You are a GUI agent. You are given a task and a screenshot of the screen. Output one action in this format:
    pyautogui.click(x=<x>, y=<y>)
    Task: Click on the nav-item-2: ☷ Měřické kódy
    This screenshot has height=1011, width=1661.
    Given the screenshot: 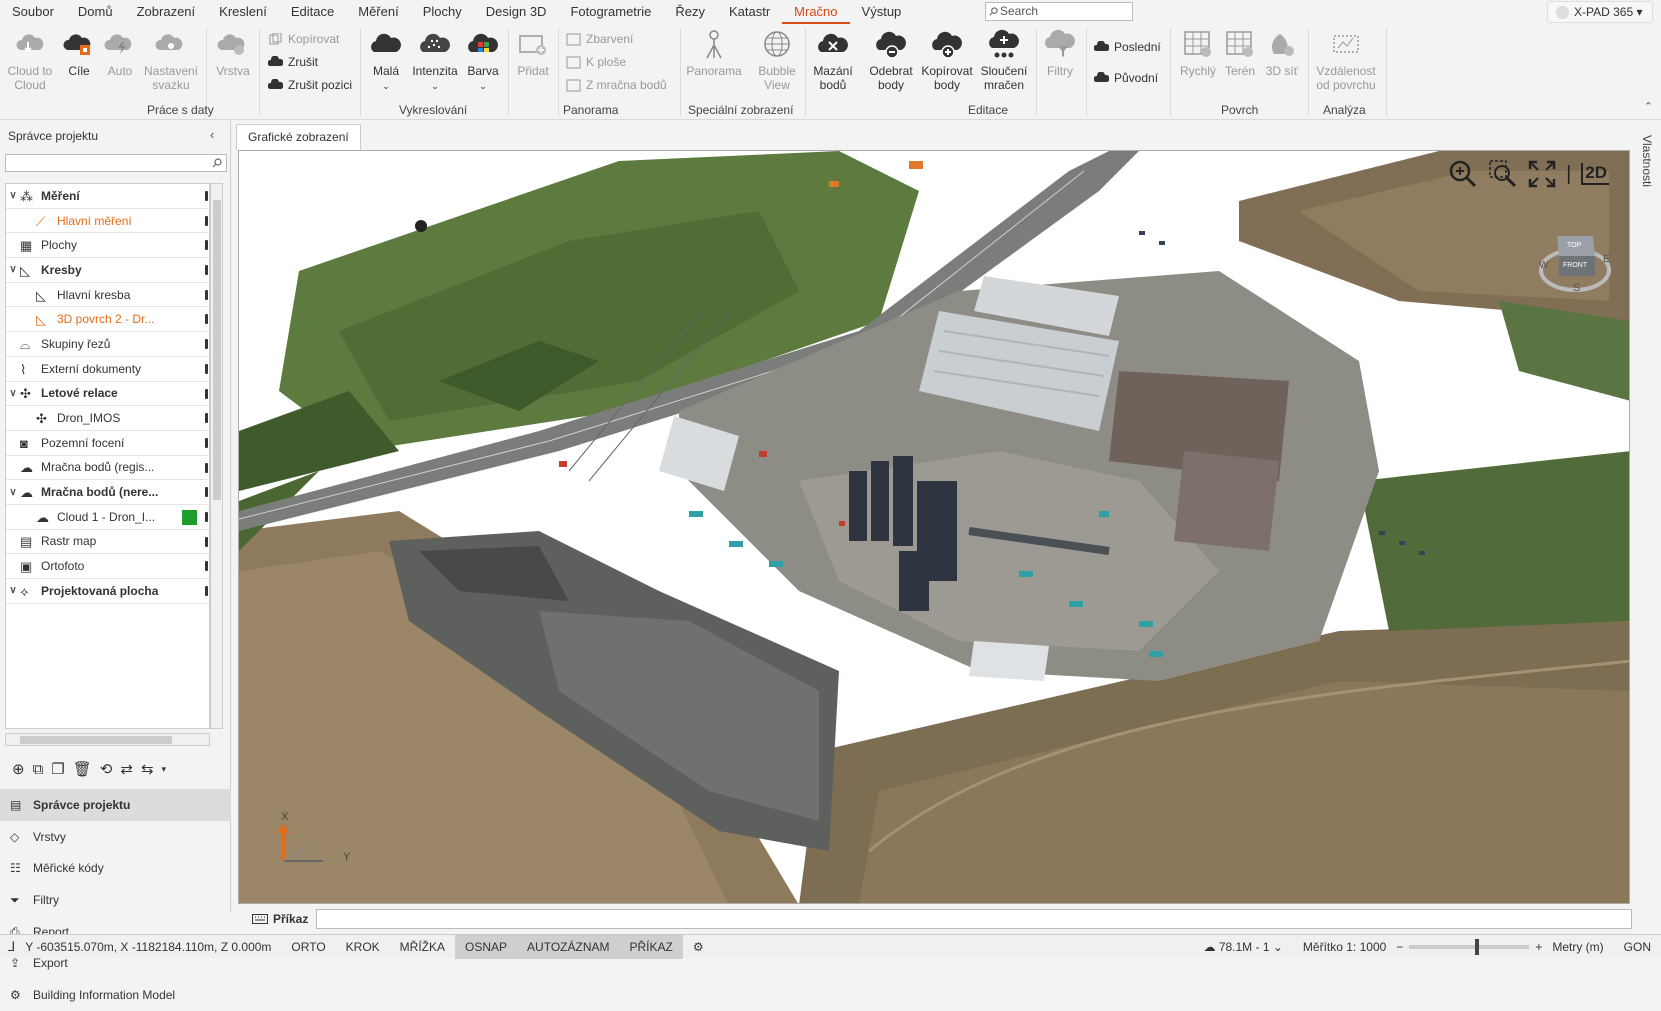 What is the action you would take?
    pyautogui.click(x=115, y=868)
    